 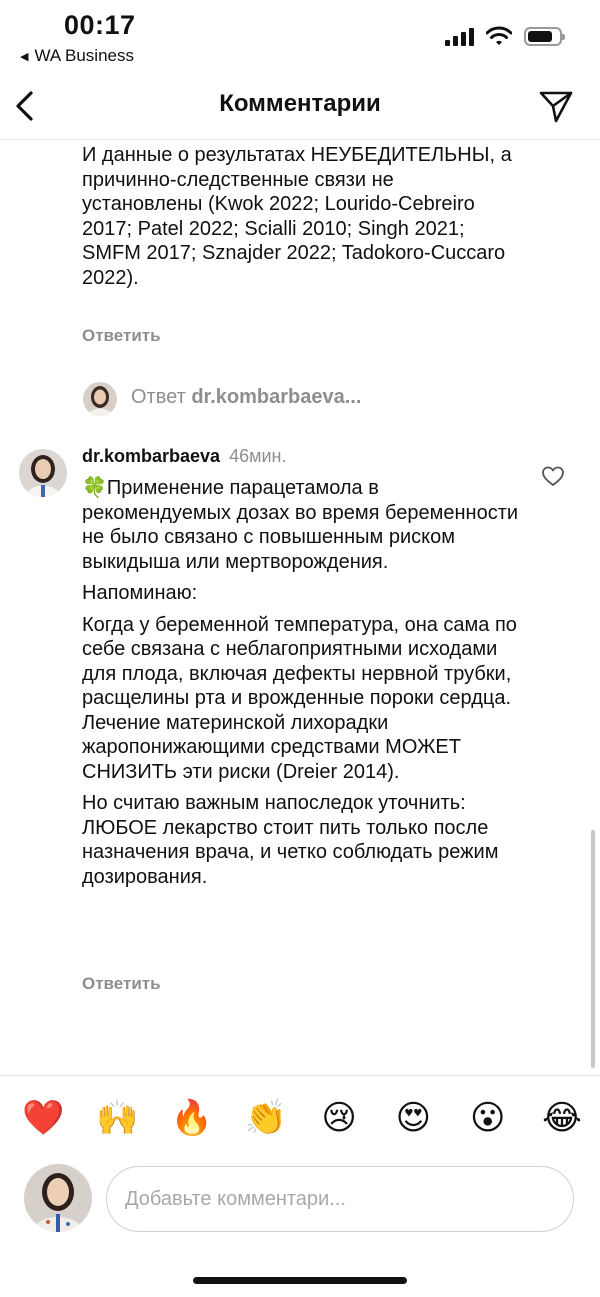 What do you see at coordinates (488, 1118) in the screenshot?
I see `surprised-emoji-button: 😮` at bounding box center [488, 1118].